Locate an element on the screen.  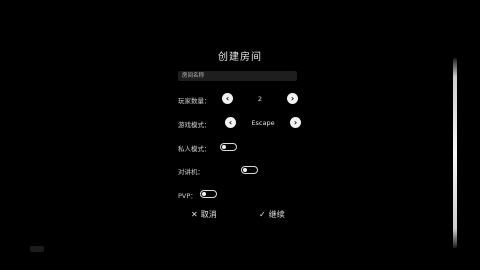
game-mode-value: Escape is located at coordinates (263, 123).